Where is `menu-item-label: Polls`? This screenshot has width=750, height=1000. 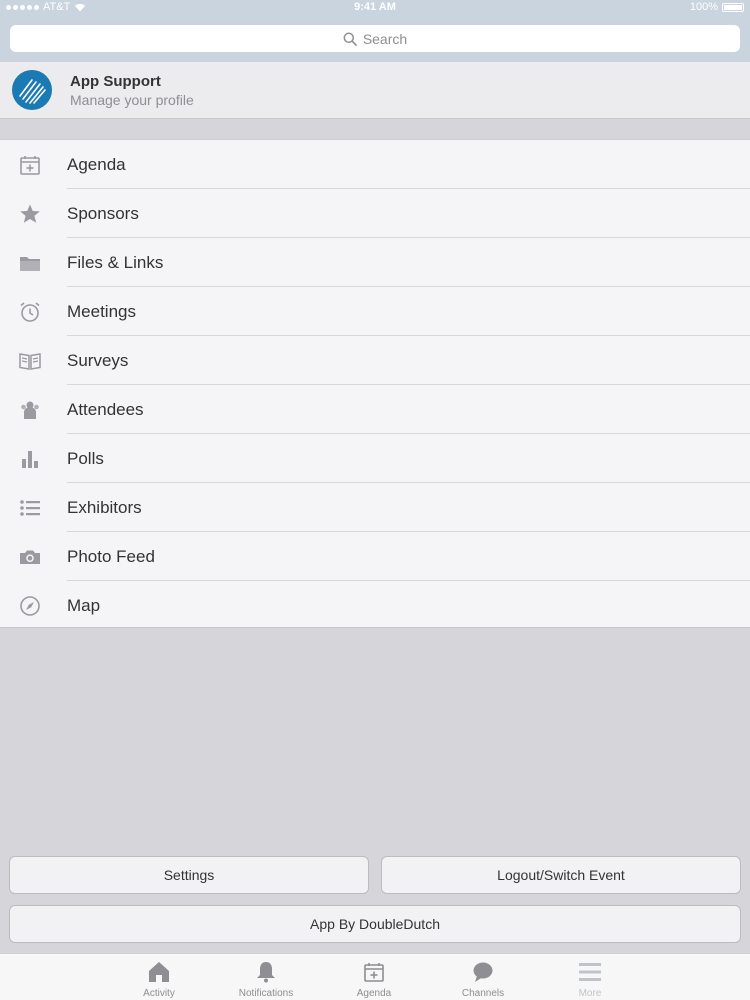
menu-item-label: Polls is located at coordinates (85, 458).